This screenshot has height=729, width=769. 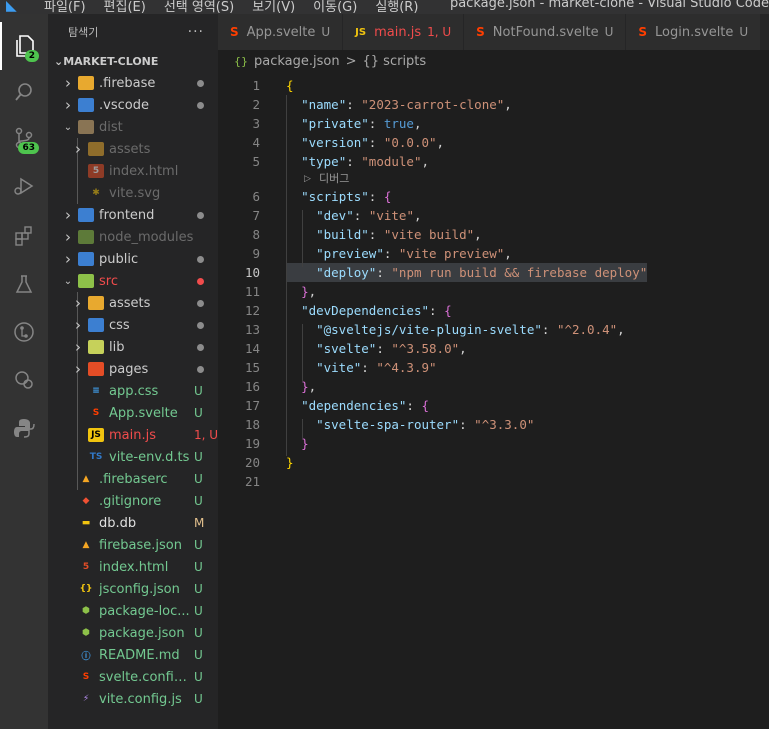 I want to click on debug-codelens: ▷ 디버그, so click(x=493, y=179).